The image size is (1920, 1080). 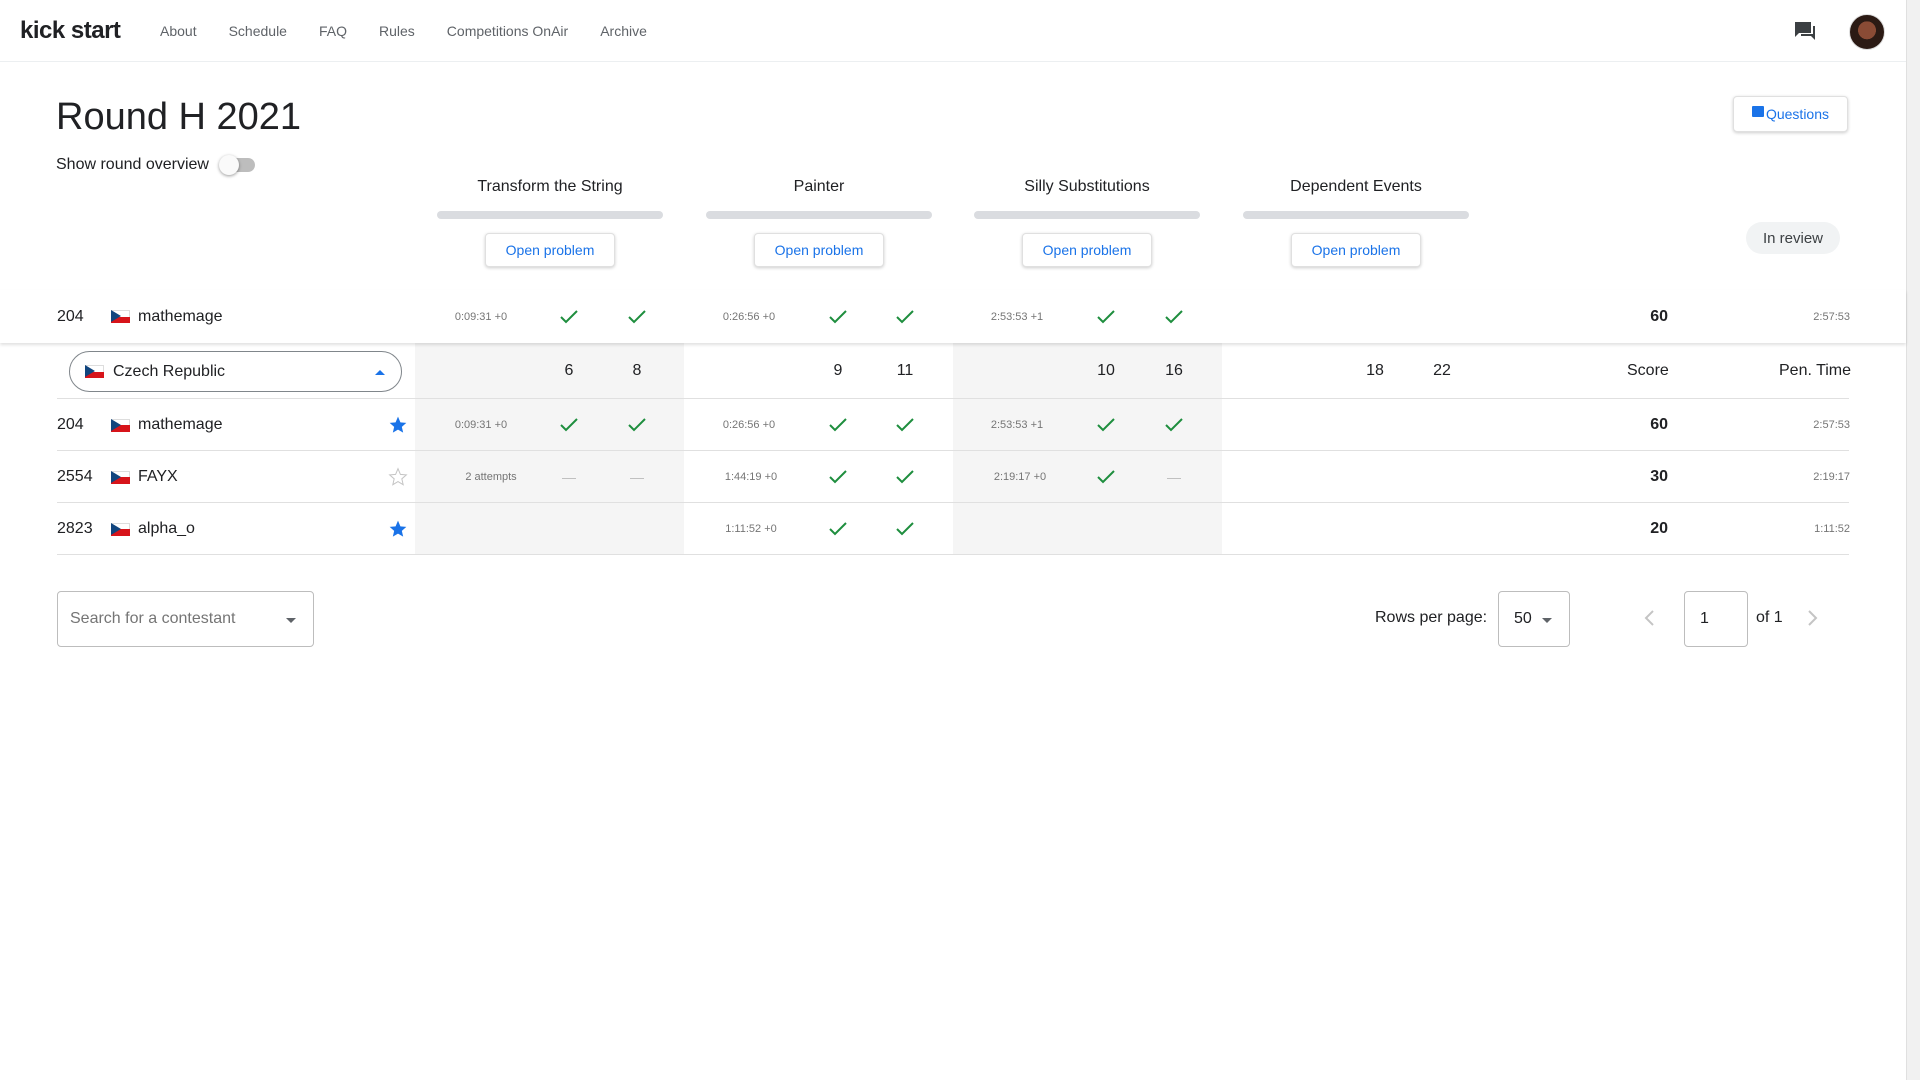 I want to click on hidden-points: 22, so click(x=1442, y=370).